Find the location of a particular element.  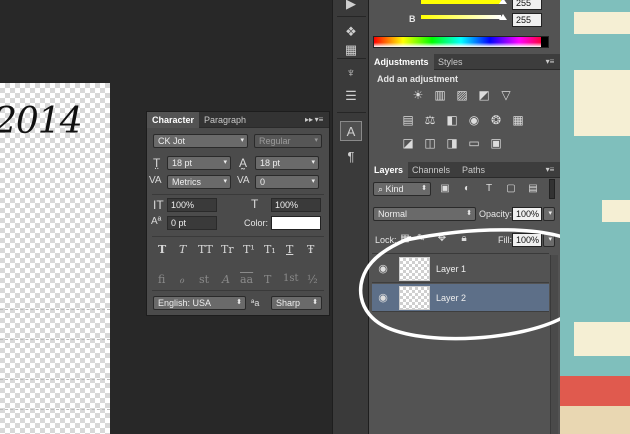

tracking-select: 0 ▾ is located at coordinates (287, 182).